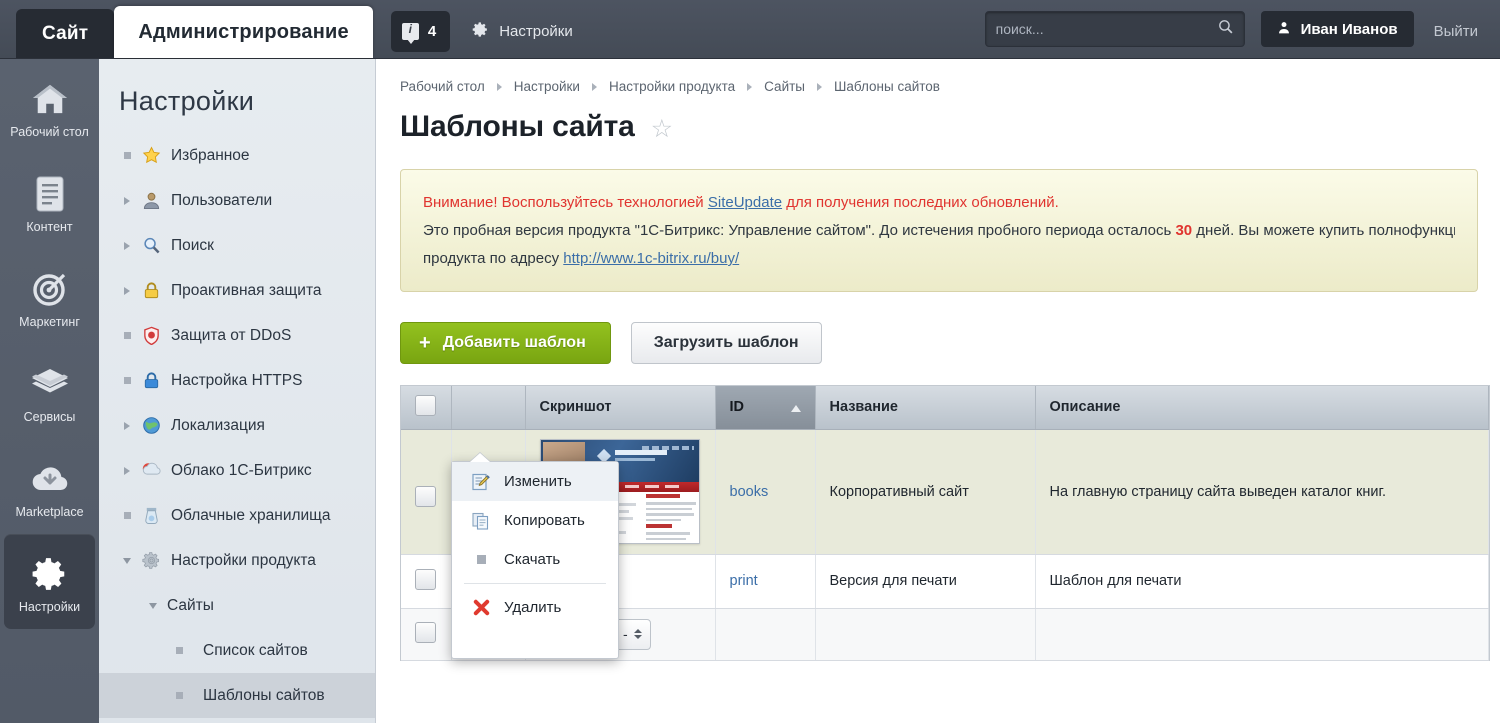 The image size is (1500, 723). I want to click on sidebar-item-search: Поиск, so click(237, 245).